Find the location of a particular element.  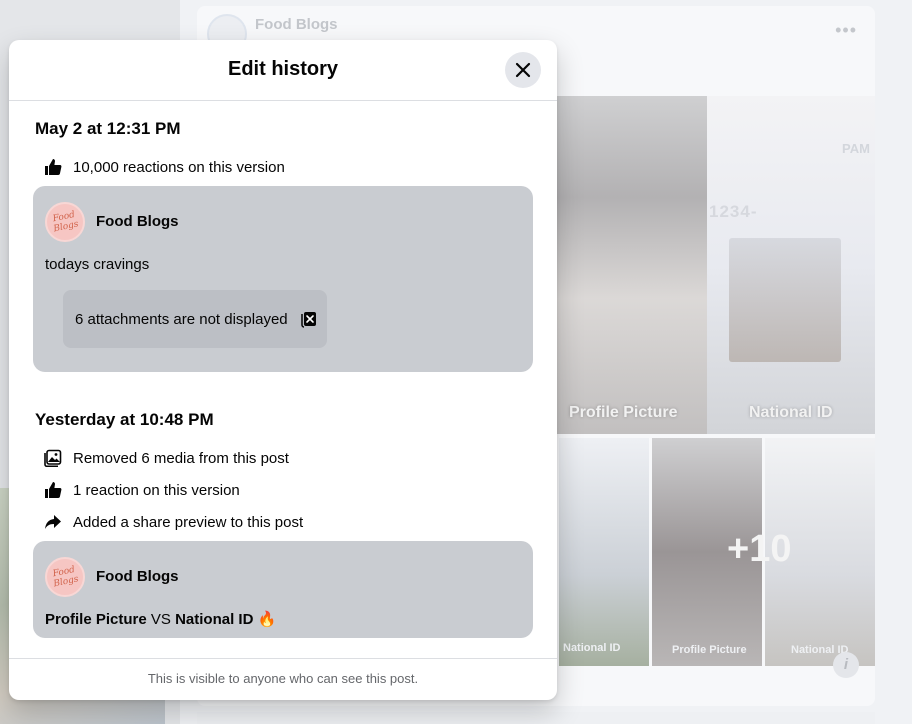

id-number-text: 1234- is located at coordinates (733, 211).